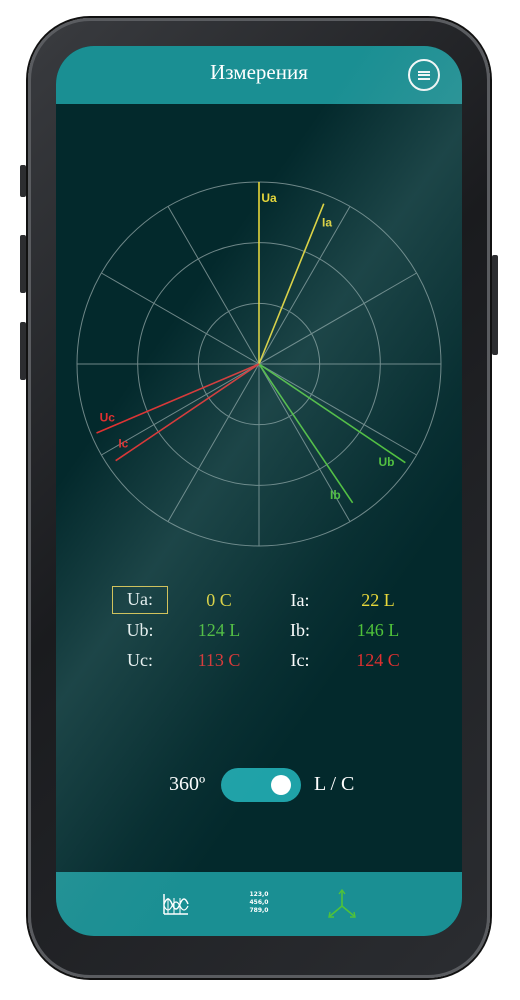  What do you see at coordinates (495, 305) in the screenshot?
I see `side-button-power` at bounding box center [495, 305].